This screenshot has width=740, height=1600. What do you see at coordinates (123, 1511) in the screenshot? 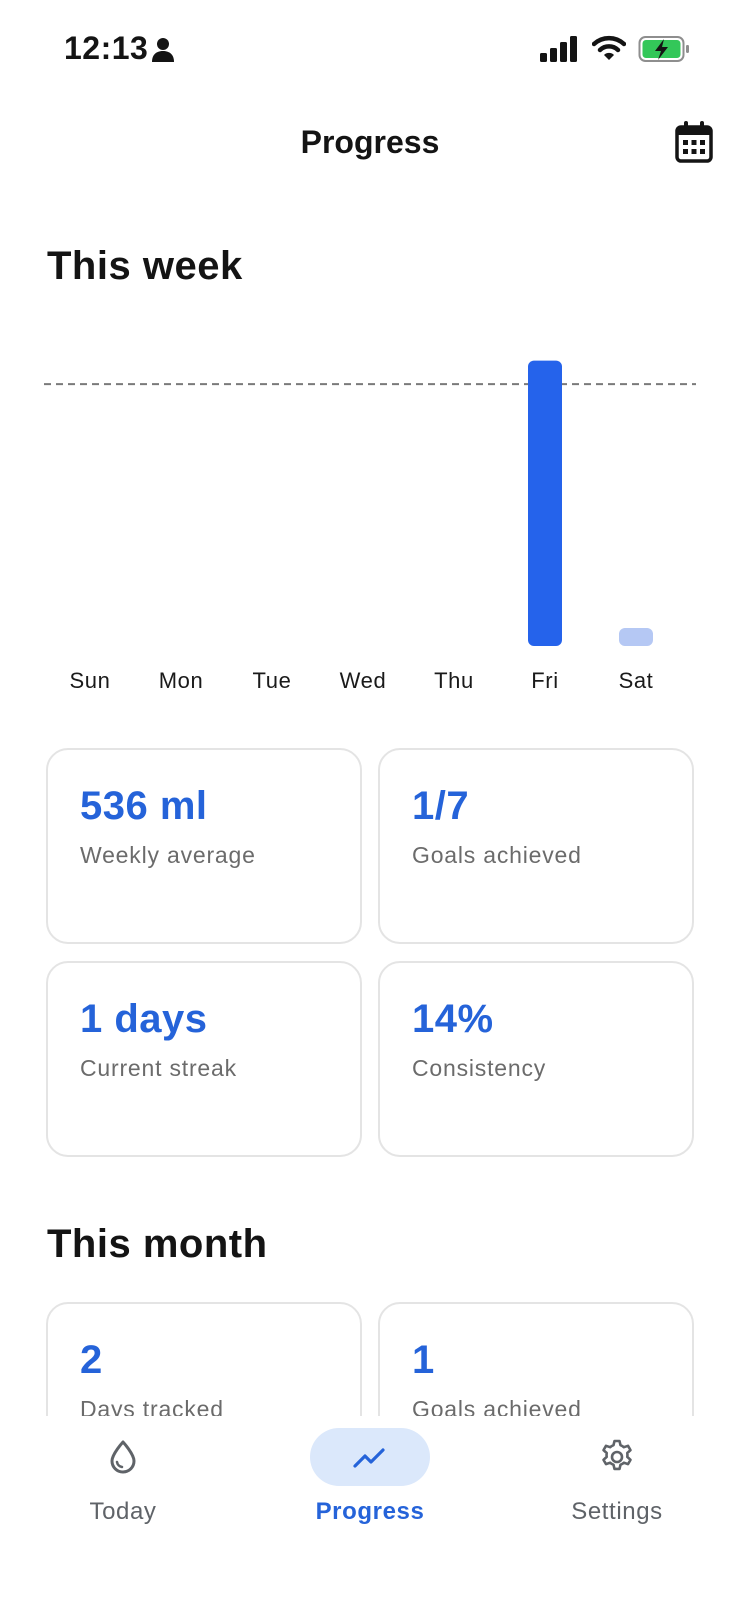
I see `nav-label-today: Today` at bounding box center [123, 1511].